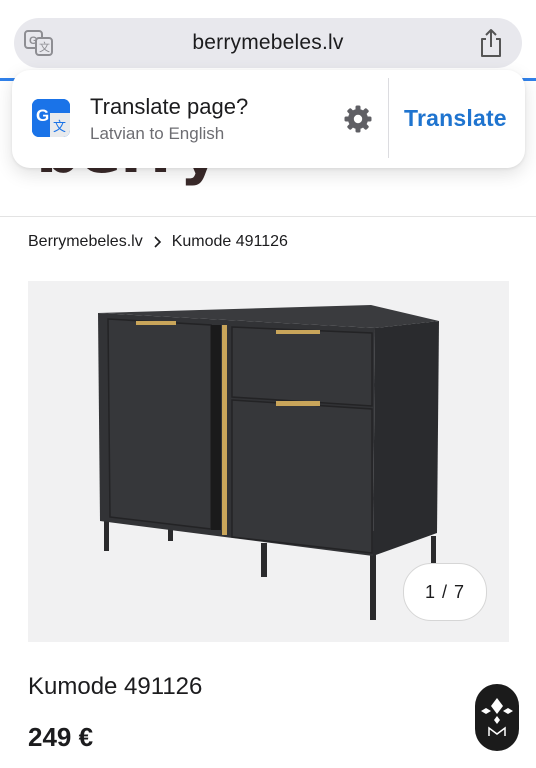 The width and height of the screenshot is (536, 768). I want to click on breadcrumb-home-link: Berrymebeles.lv, so click(85, 242).